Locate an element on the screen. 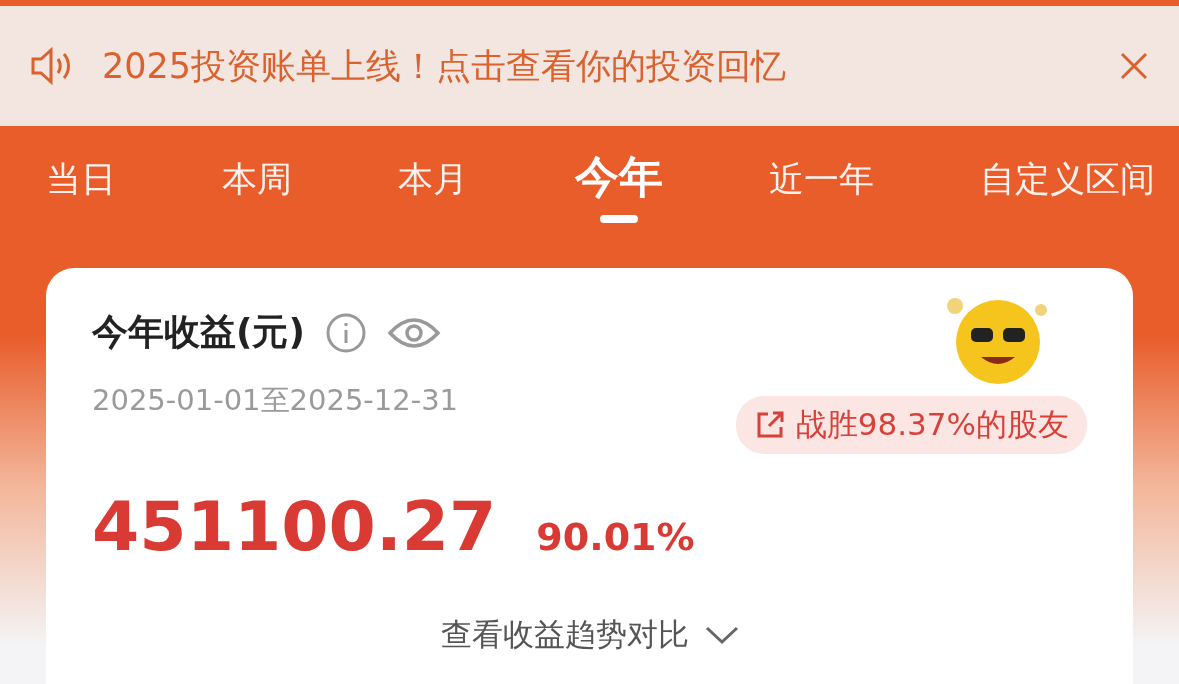  ranking-badge: 战胜98.37%的股友 is located at coordinates (911, 425).